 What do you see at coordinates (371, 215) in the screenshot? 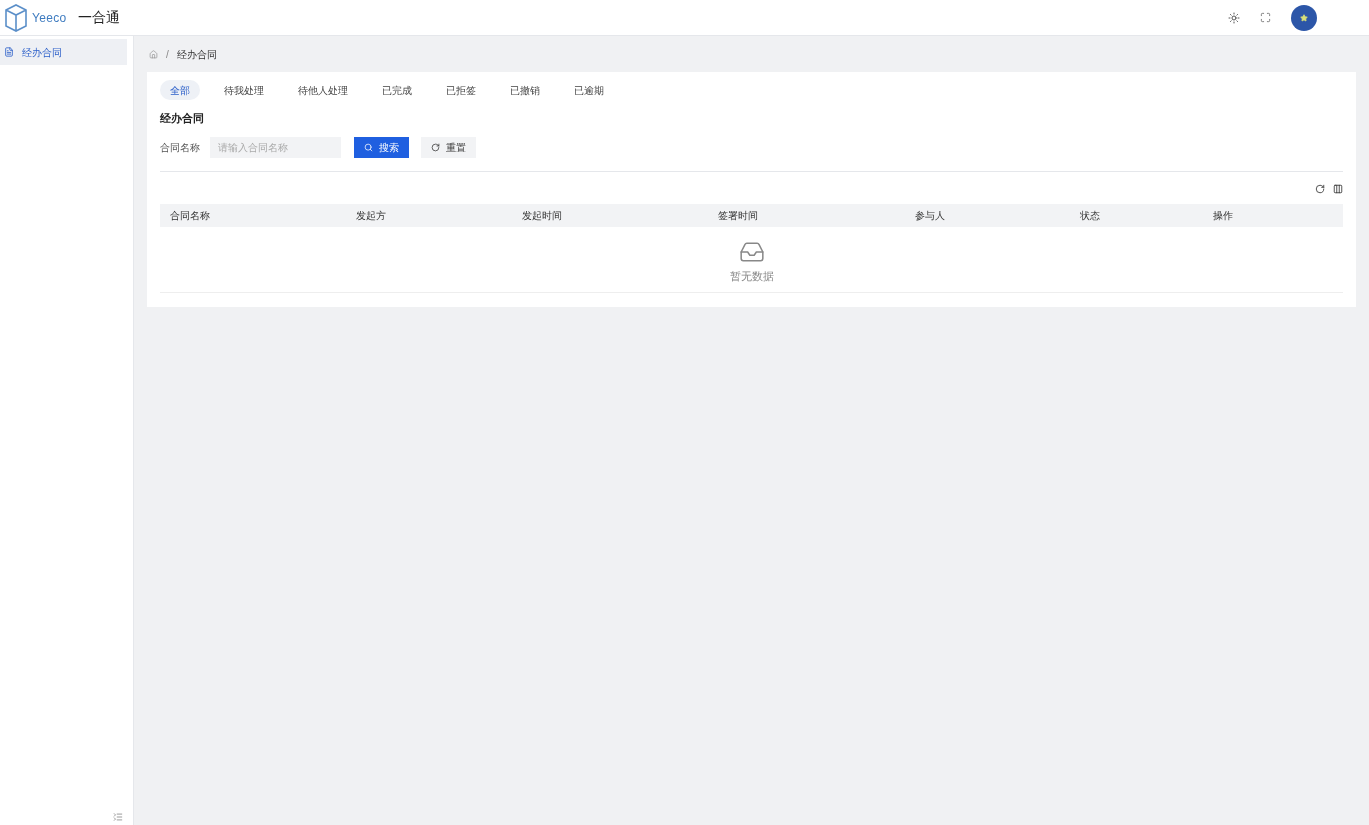
I see `column-header: 发起方` at bounding box center [371, 215].